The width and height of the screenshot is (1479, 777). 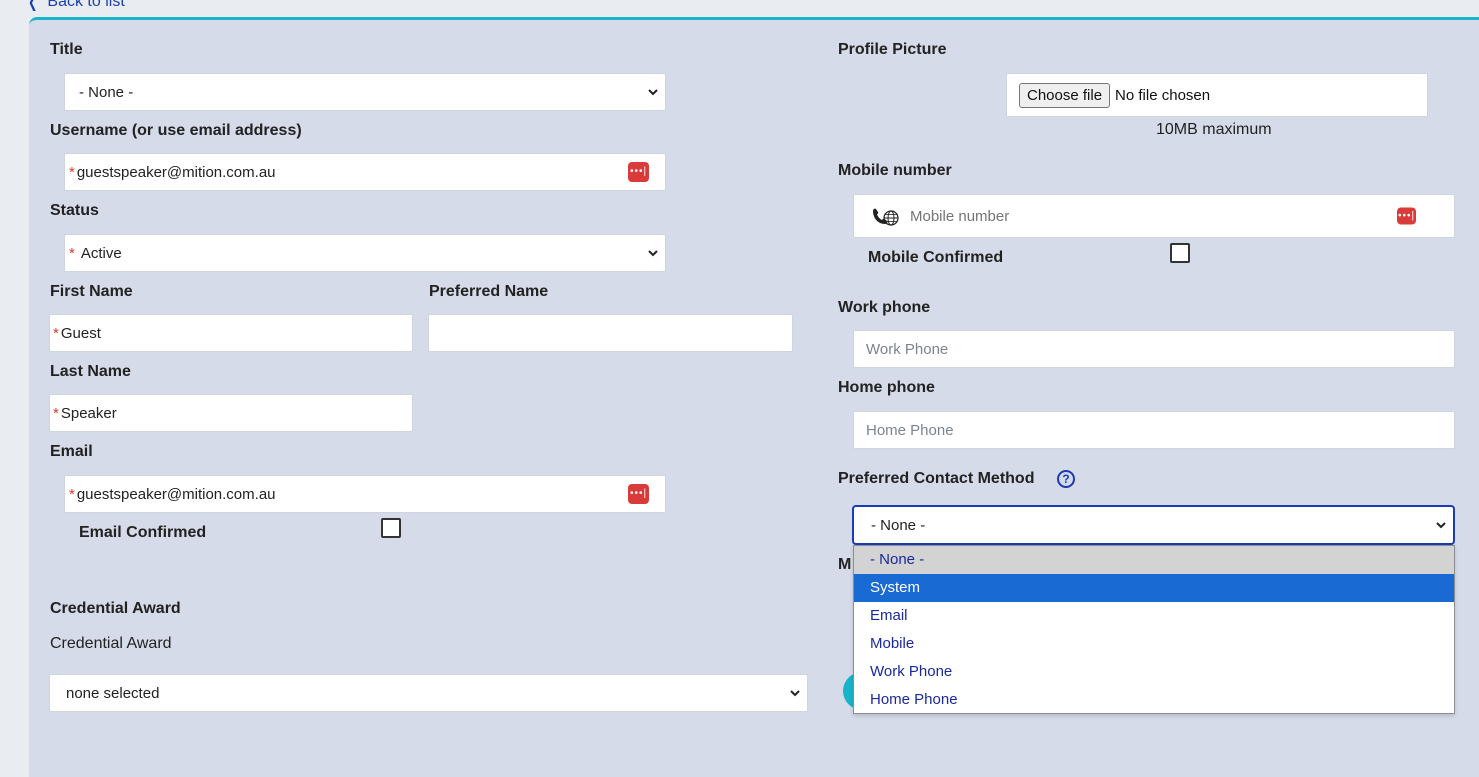 What do you see at coordinates (115, 608) in the screenshot?
I see `credential-award-section-label: Credential Award` at bounding box center [115, 608].